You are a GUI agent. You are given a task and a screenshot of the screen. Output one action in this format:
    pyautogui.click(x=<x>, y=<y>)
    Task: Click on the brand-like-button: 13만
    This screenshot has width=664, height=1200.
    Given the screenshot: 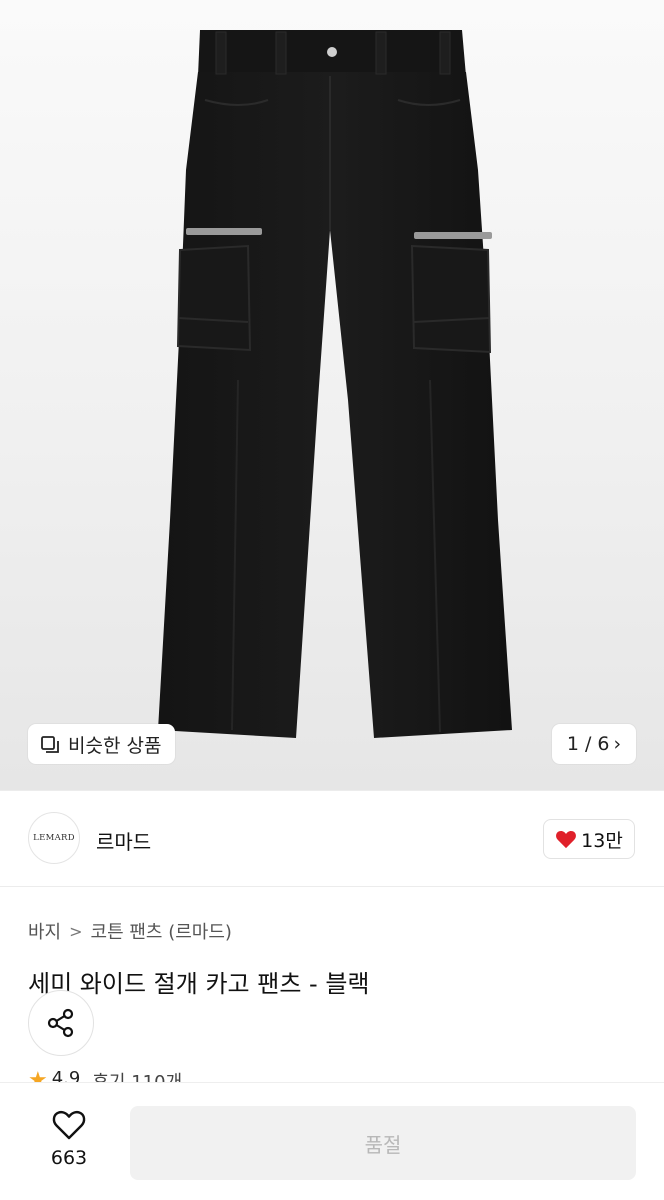 What is the action you would take?
    pyautogui.click(x=589, y=839)
    